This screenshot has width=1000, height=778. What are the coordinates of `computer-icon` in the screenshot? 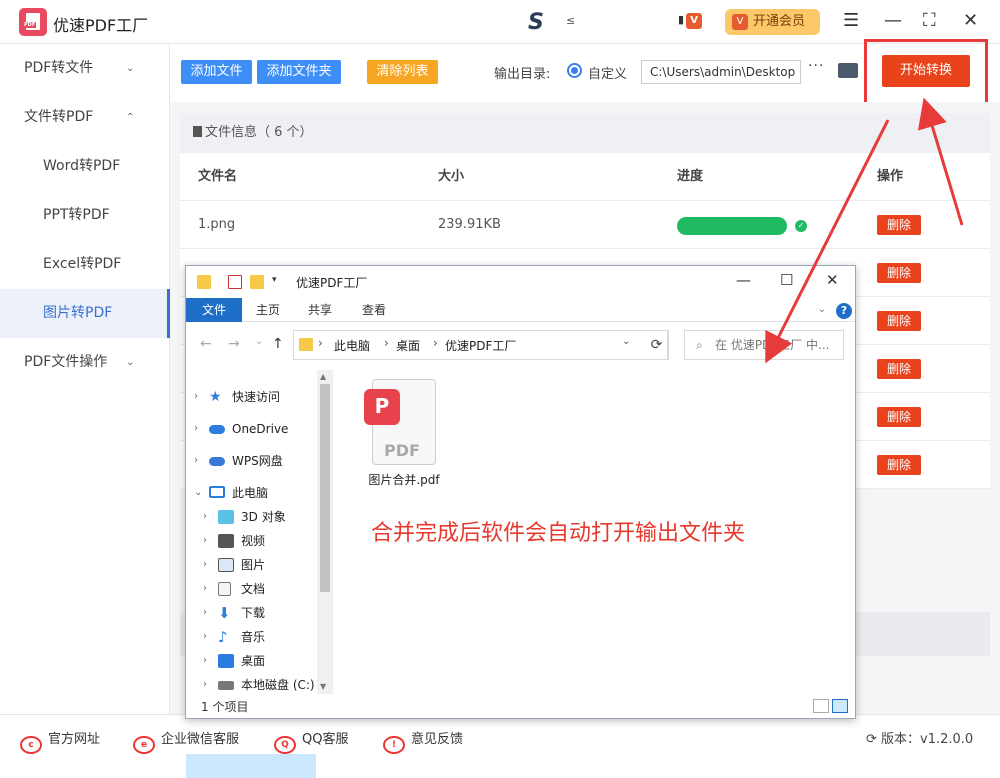 It's located at (217, 492).